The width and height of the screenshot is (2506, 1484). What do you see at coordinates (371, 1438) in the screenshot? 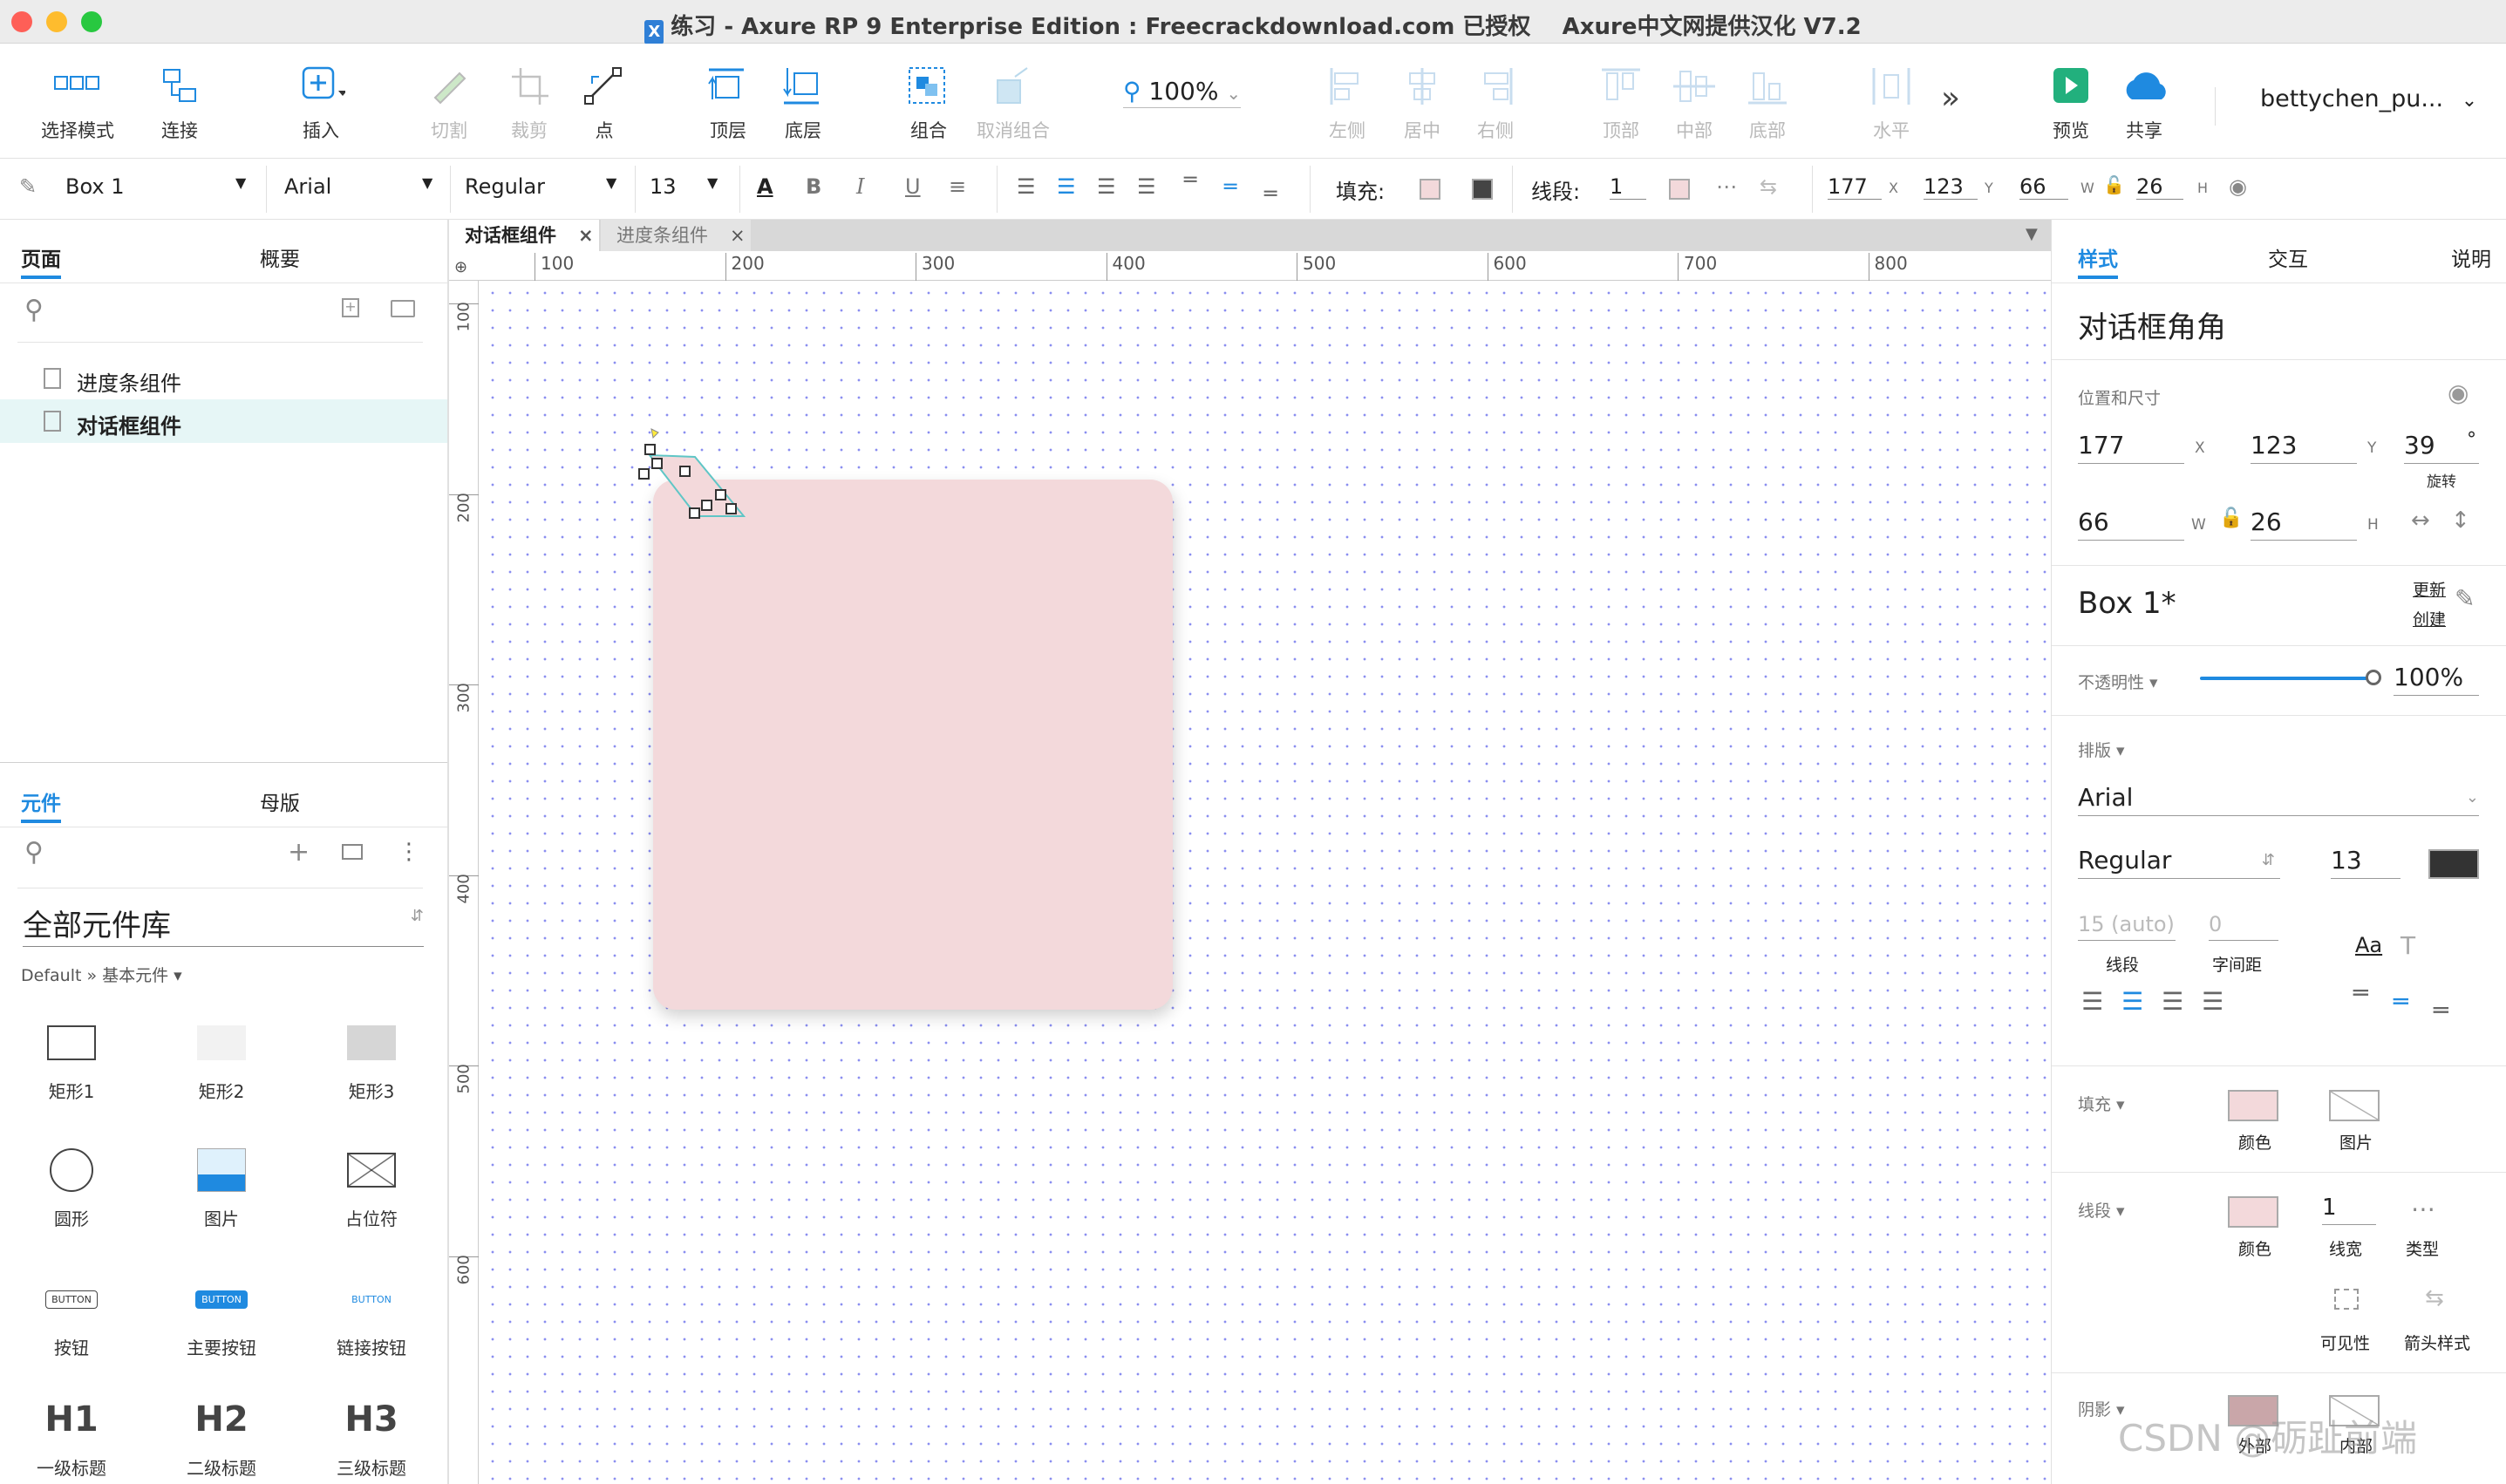
I see `widget-item: H3 三级标题` at bounding box center [371, 1438].